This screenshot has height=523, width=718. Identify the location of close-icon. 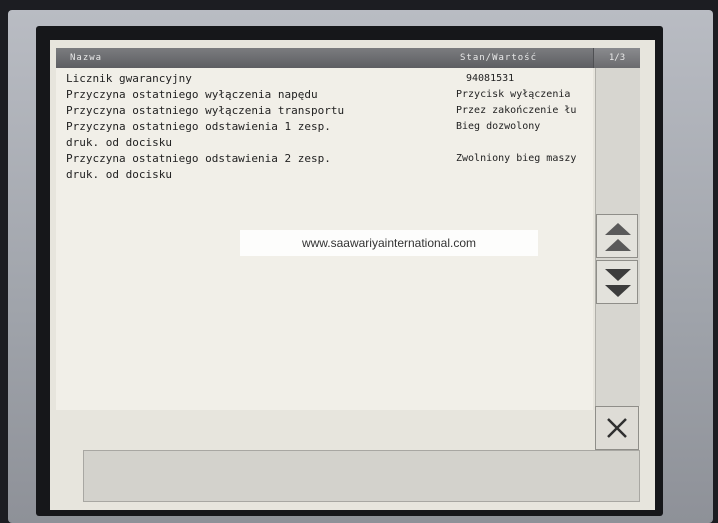
(617, 428).